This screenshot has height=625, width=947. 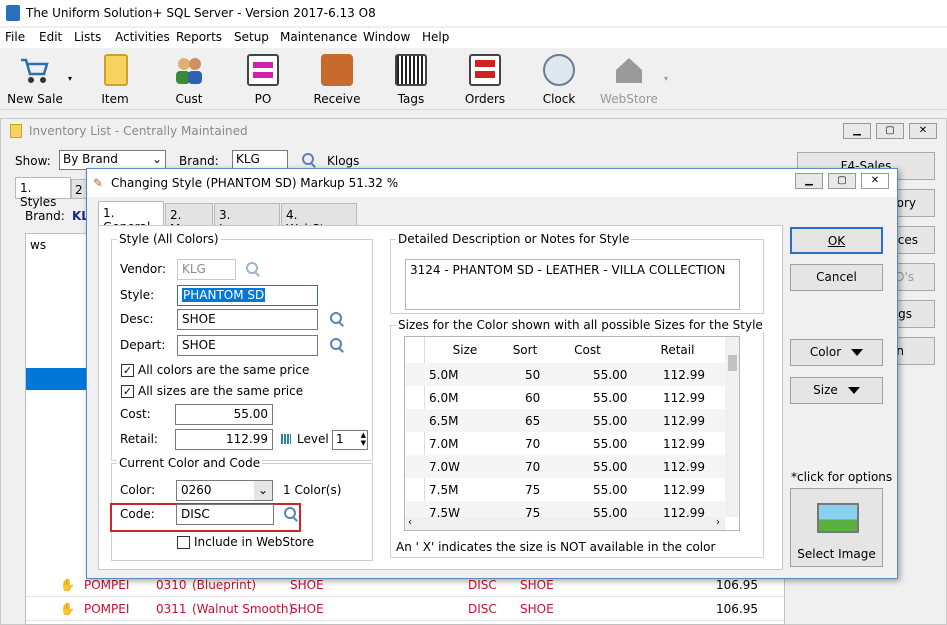 What do you see at coordinates (260, 160) in the screenshot?
I see `brand-filter-input: KLG` at bounding box center [260, 160].